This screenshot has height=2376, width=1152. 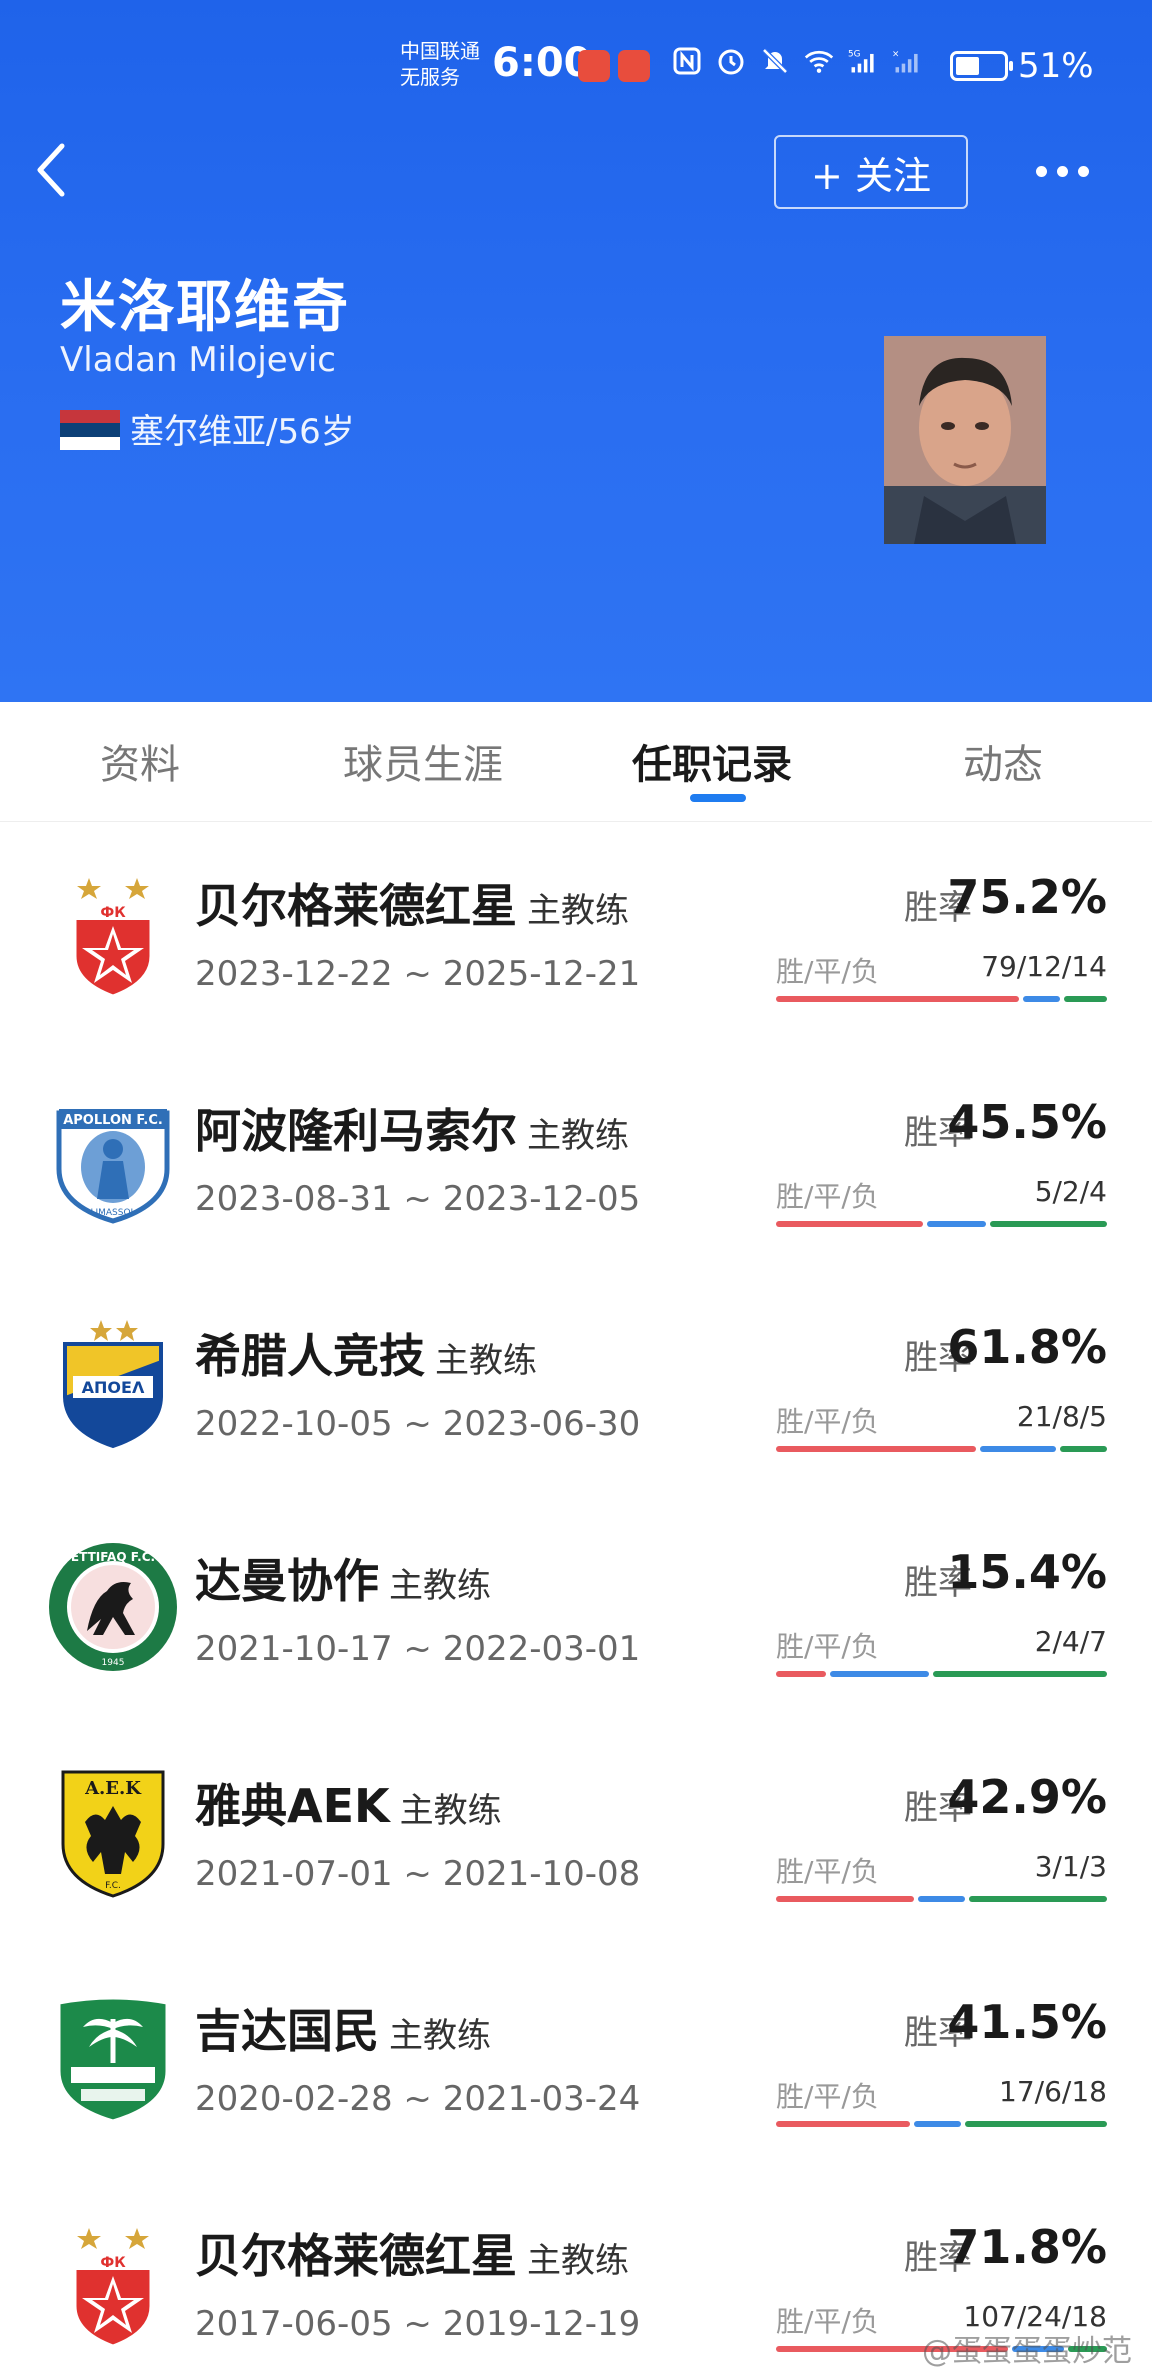 What do you see at coordinates (1062, 171) in the screenshot?
I see `more-options-button` at bounding box center [1062, 171].